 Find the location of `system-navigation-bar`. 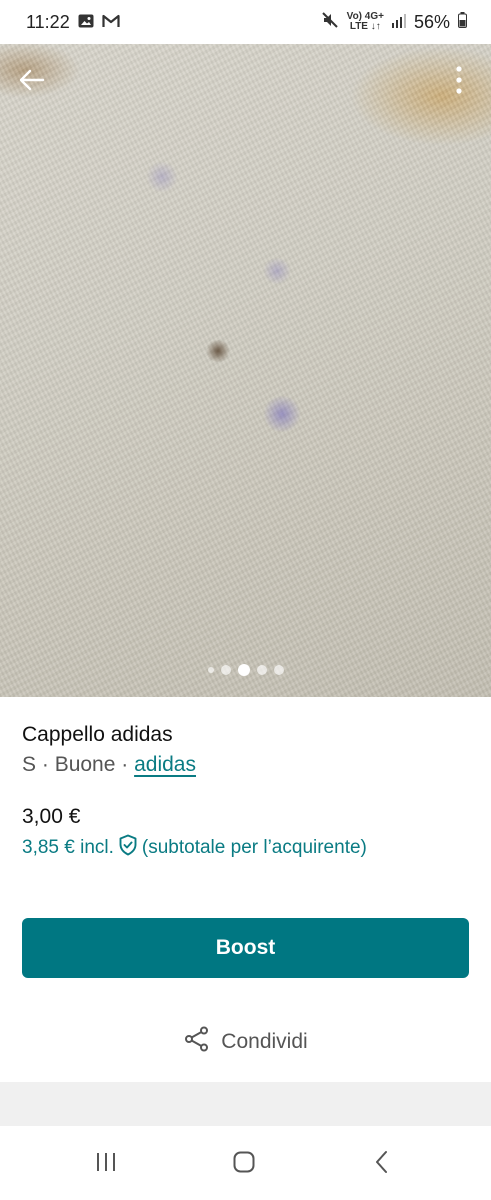

system-navigation-bar is located at coordinates (245, 1163).